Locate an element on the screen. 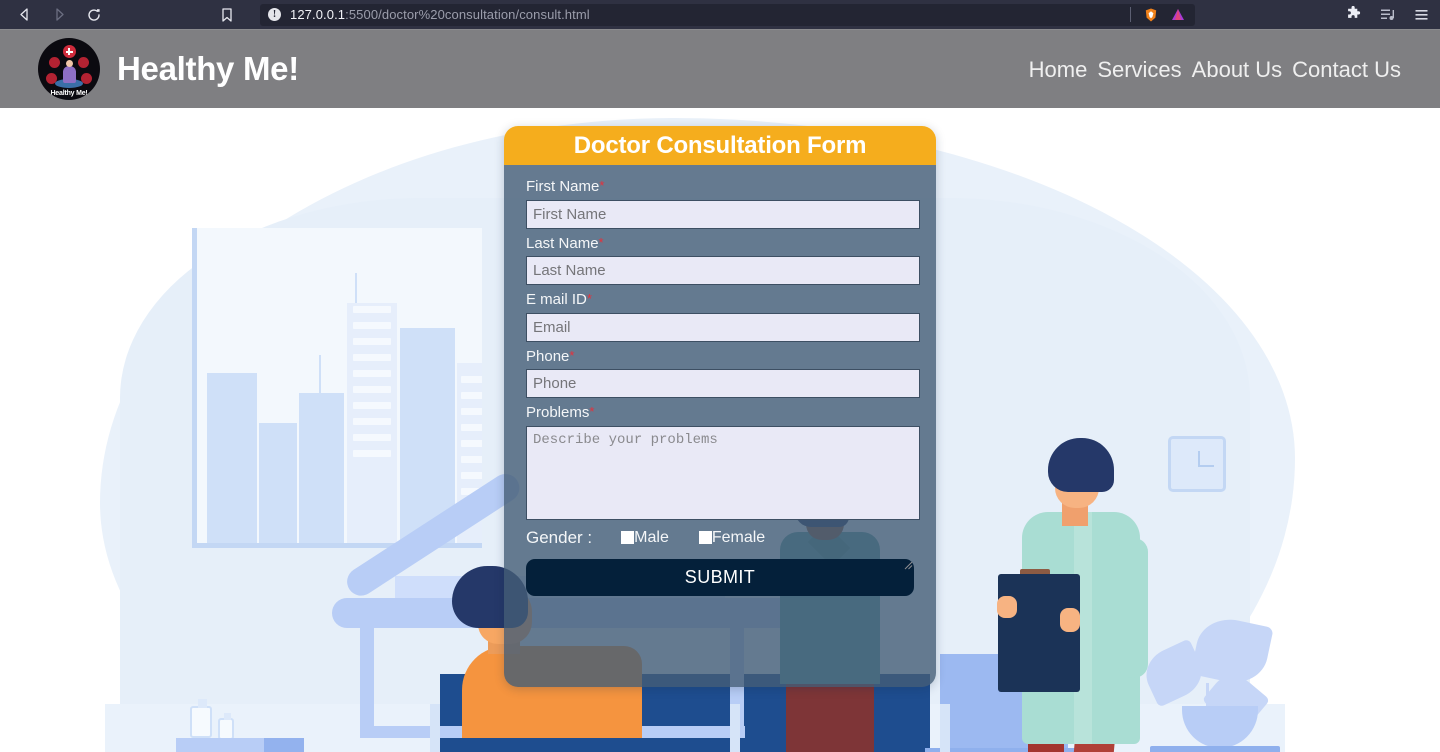  doctor-hand-left is located at coordinates (1007, 607).